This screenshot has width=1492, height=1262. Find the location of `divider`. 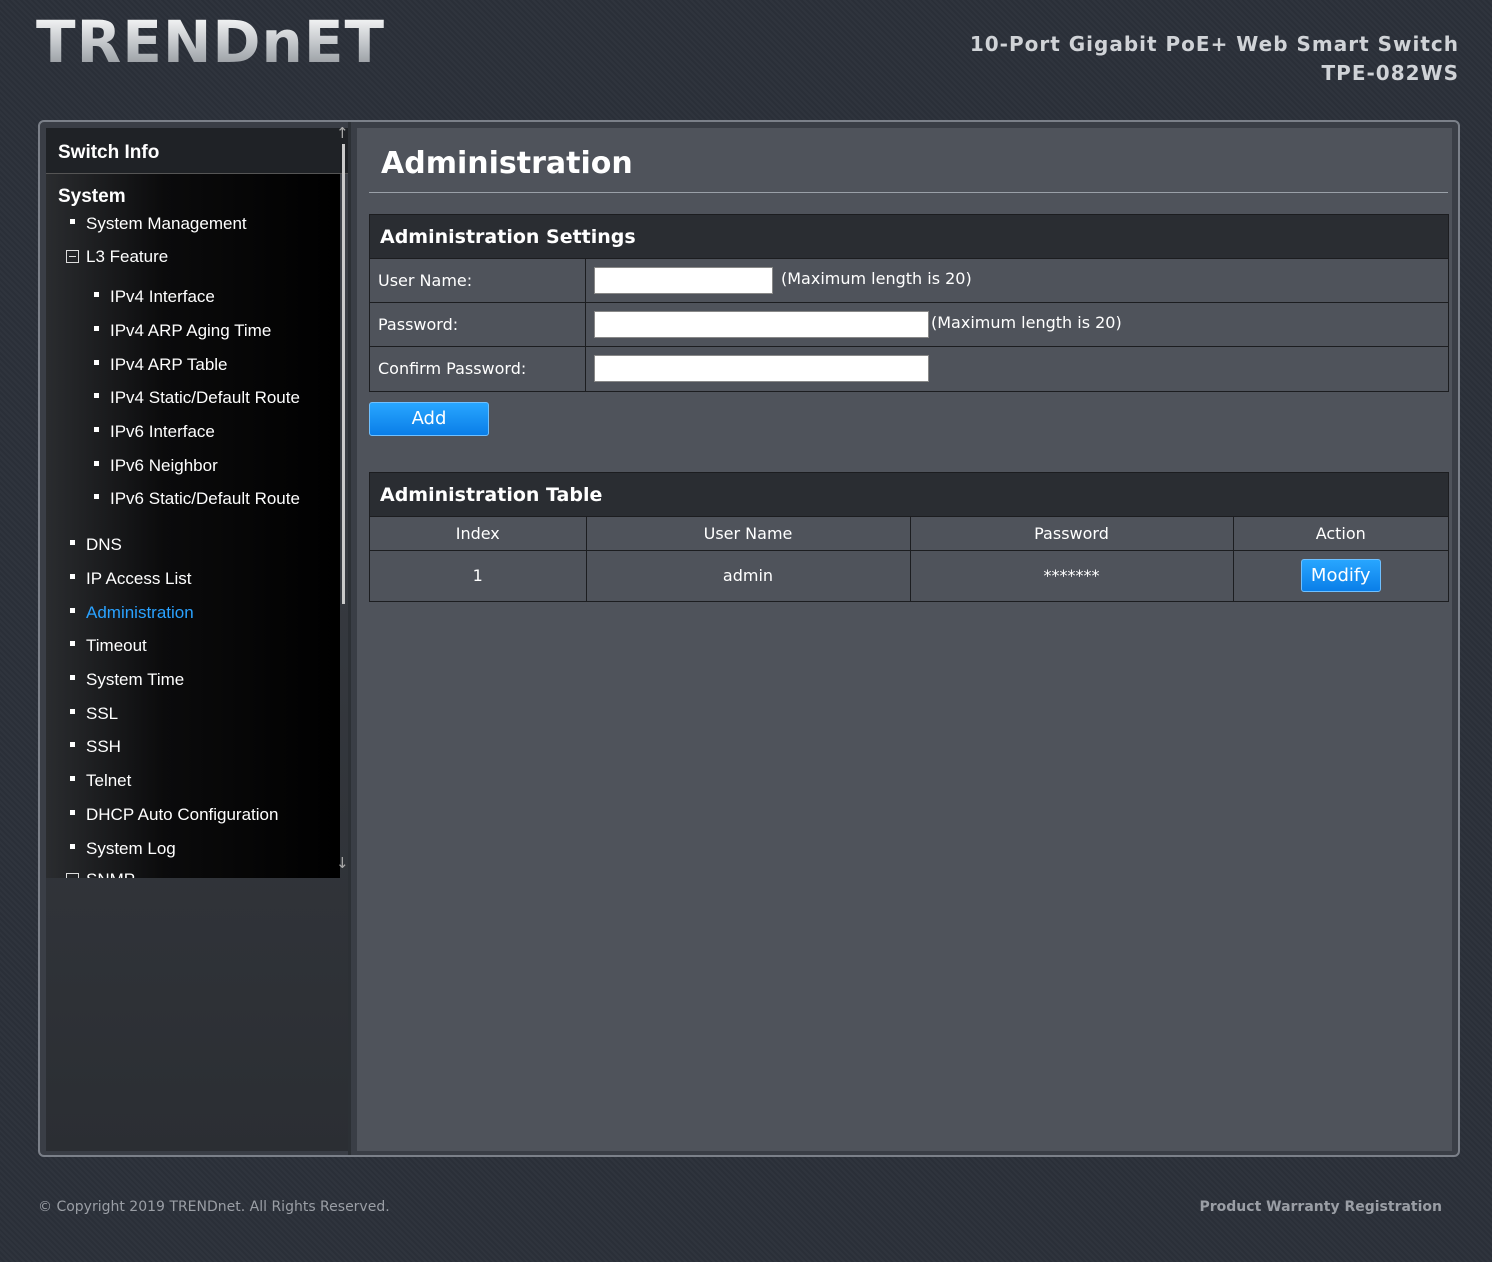

divider is located at coordinates (349, 638).